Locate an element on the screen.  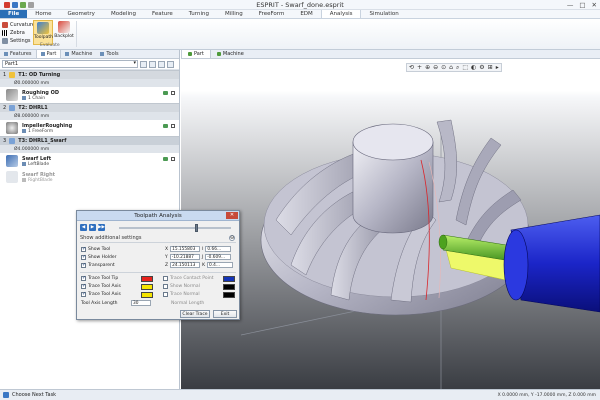
sort-button is located at coordinates (161, 64).